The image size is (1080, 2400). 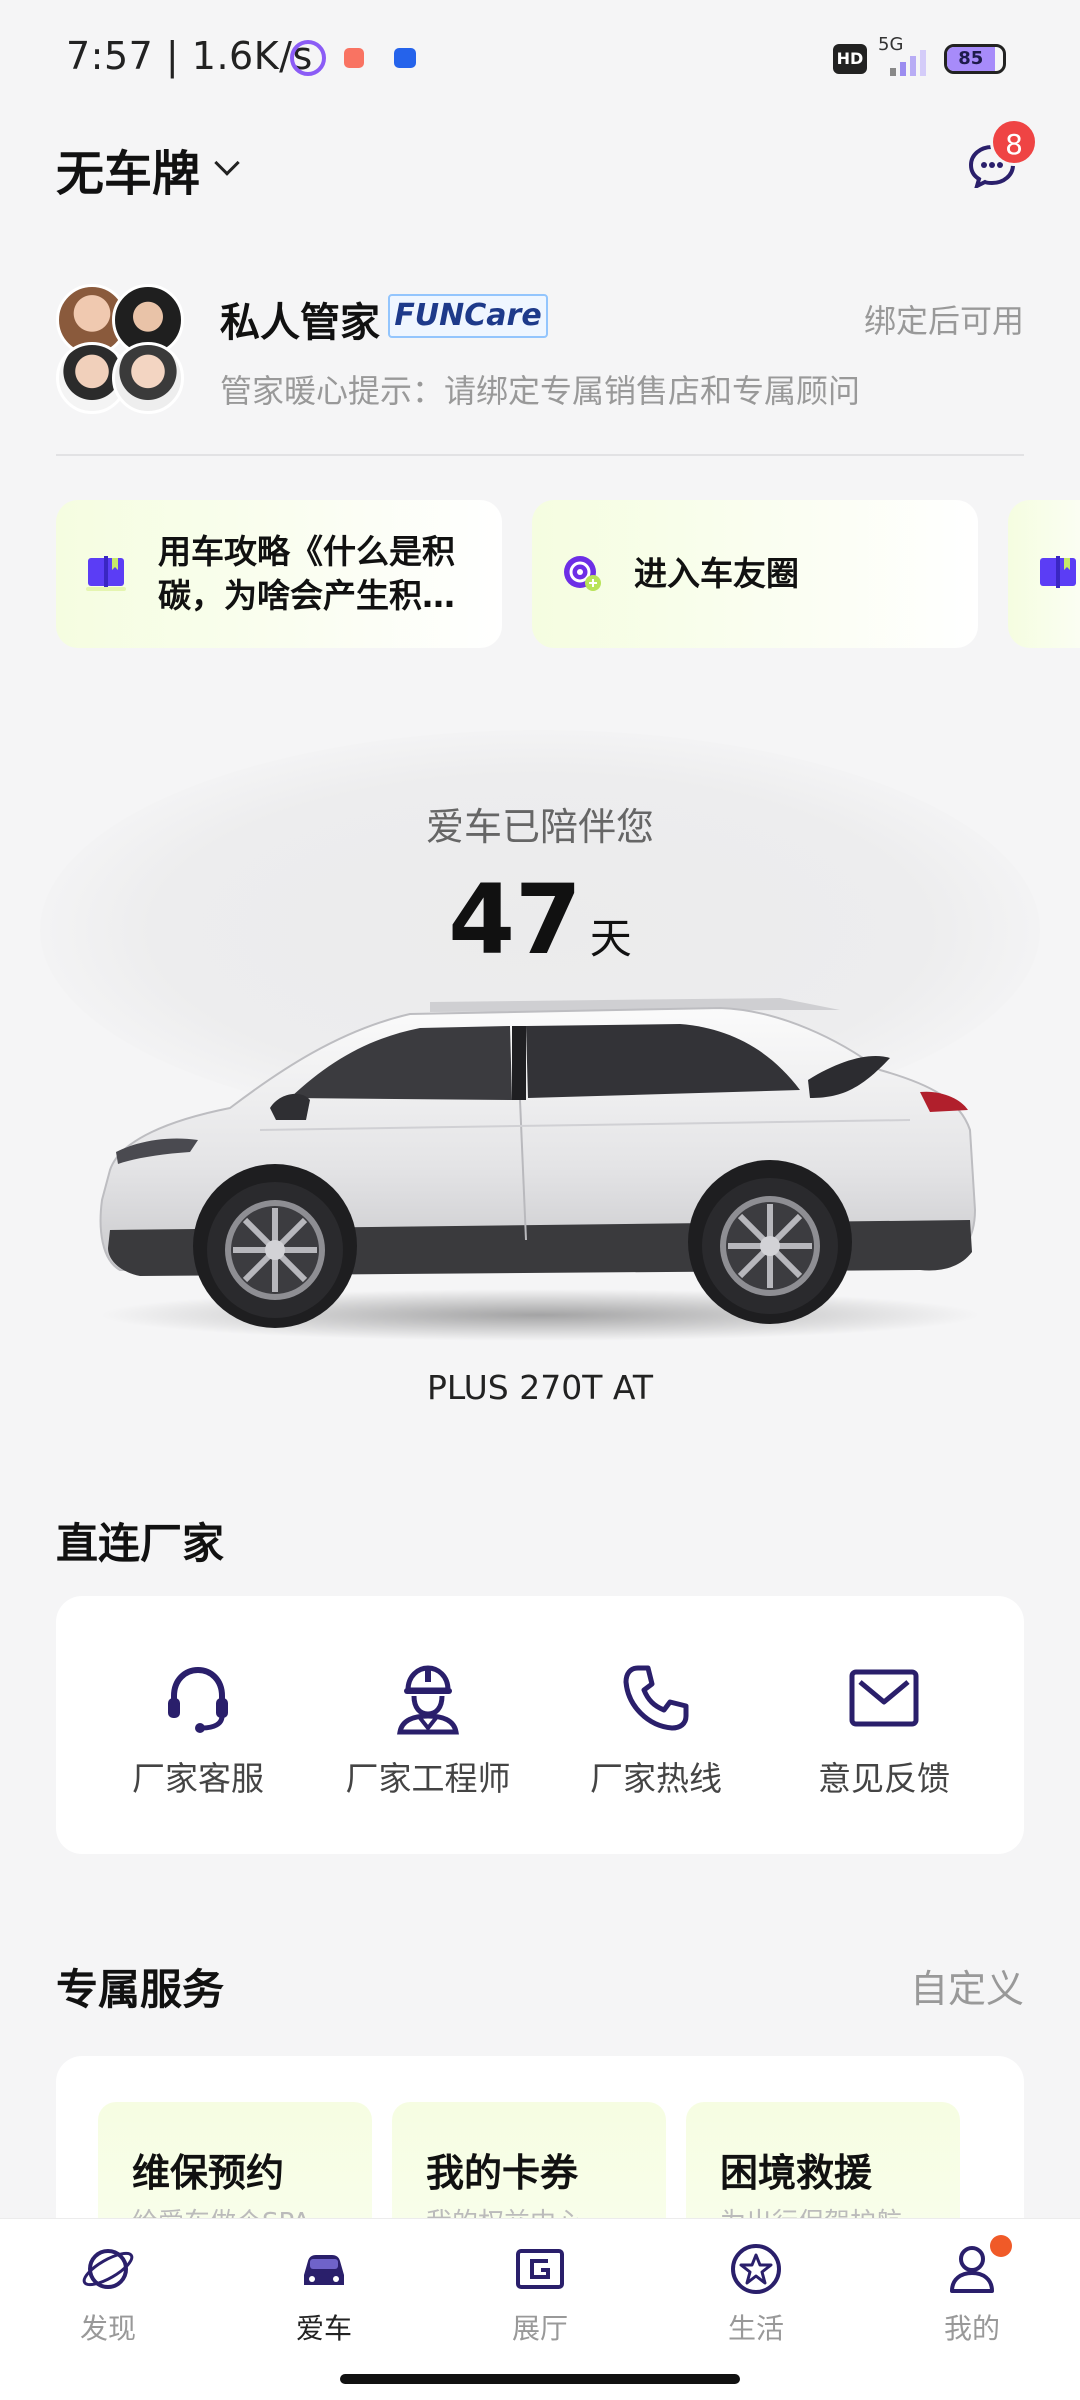 What do you see at coordinates (971, 59) in the screenshot?
I see `battery-level: 85` at bounding box center [971, 59].